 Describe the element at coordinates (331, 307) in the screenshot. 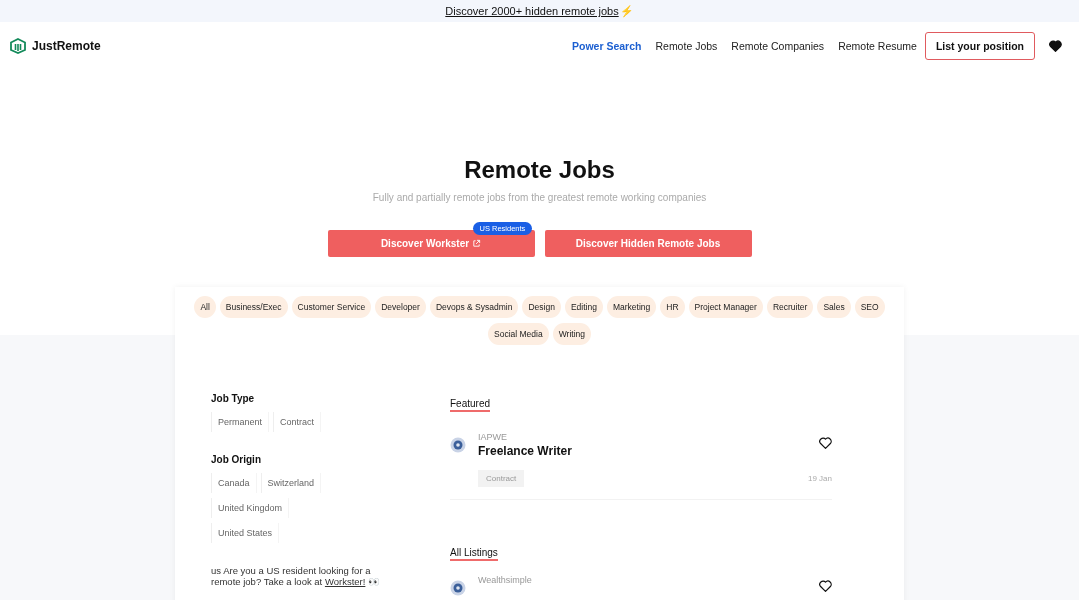

I see `category-chip: Customer Service` at that location.